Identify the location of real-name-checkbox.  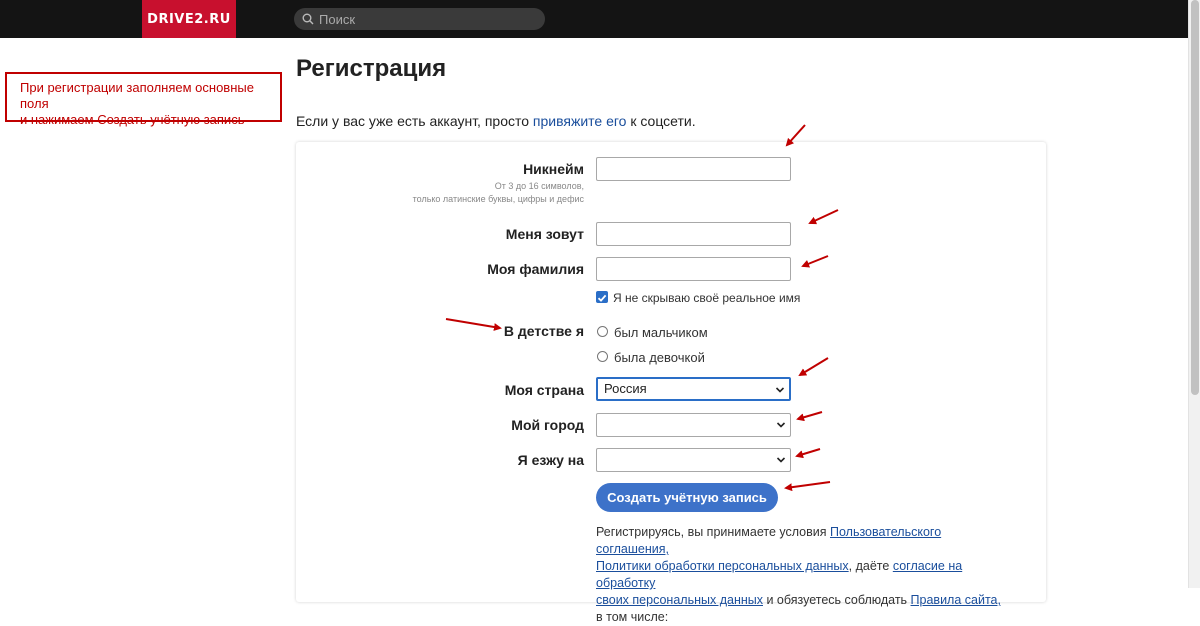
(602, 297).